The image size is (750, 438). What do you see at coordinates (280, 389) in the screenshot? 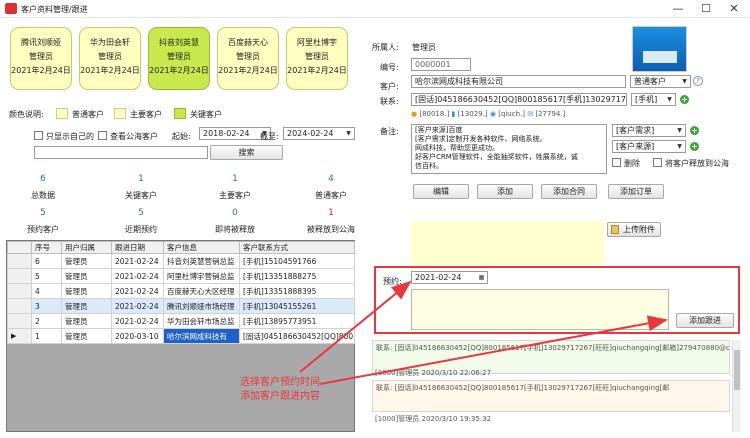
I see `annotation-text: 选择客户预约时间 添加客户跟进内容` at bounding box center [280, 389].